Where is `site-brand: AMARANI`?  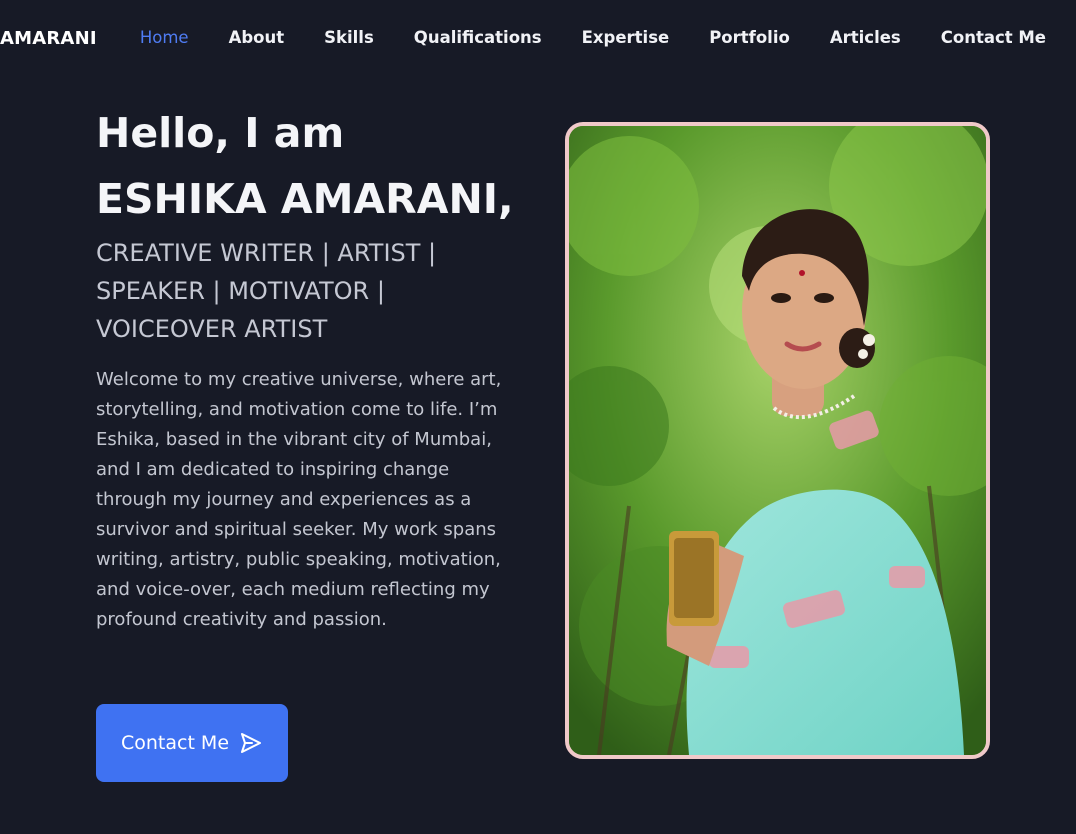
site-brand: AMARANI is located at coordinates (48, 38).